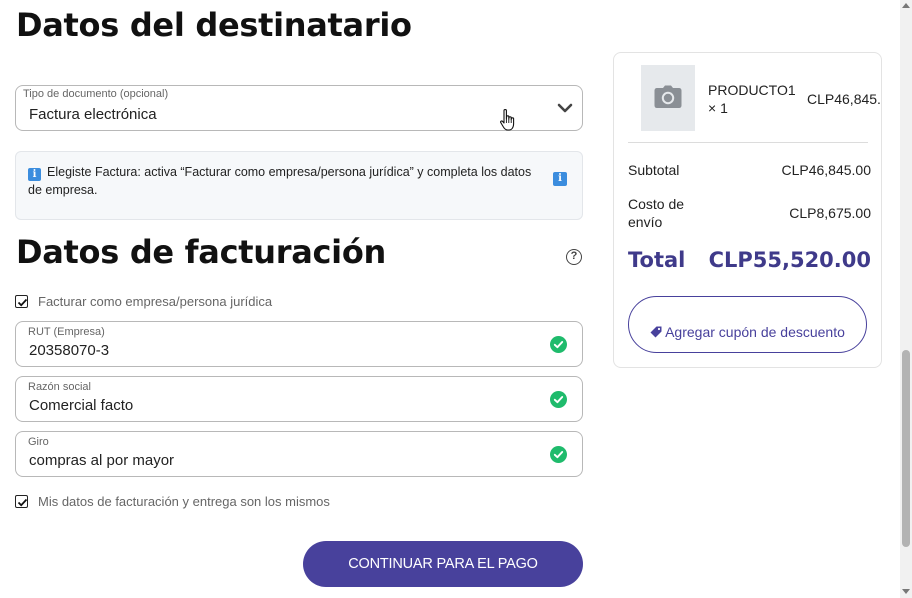  I want to click on business-name-field: Razón social, so click(299, 399).